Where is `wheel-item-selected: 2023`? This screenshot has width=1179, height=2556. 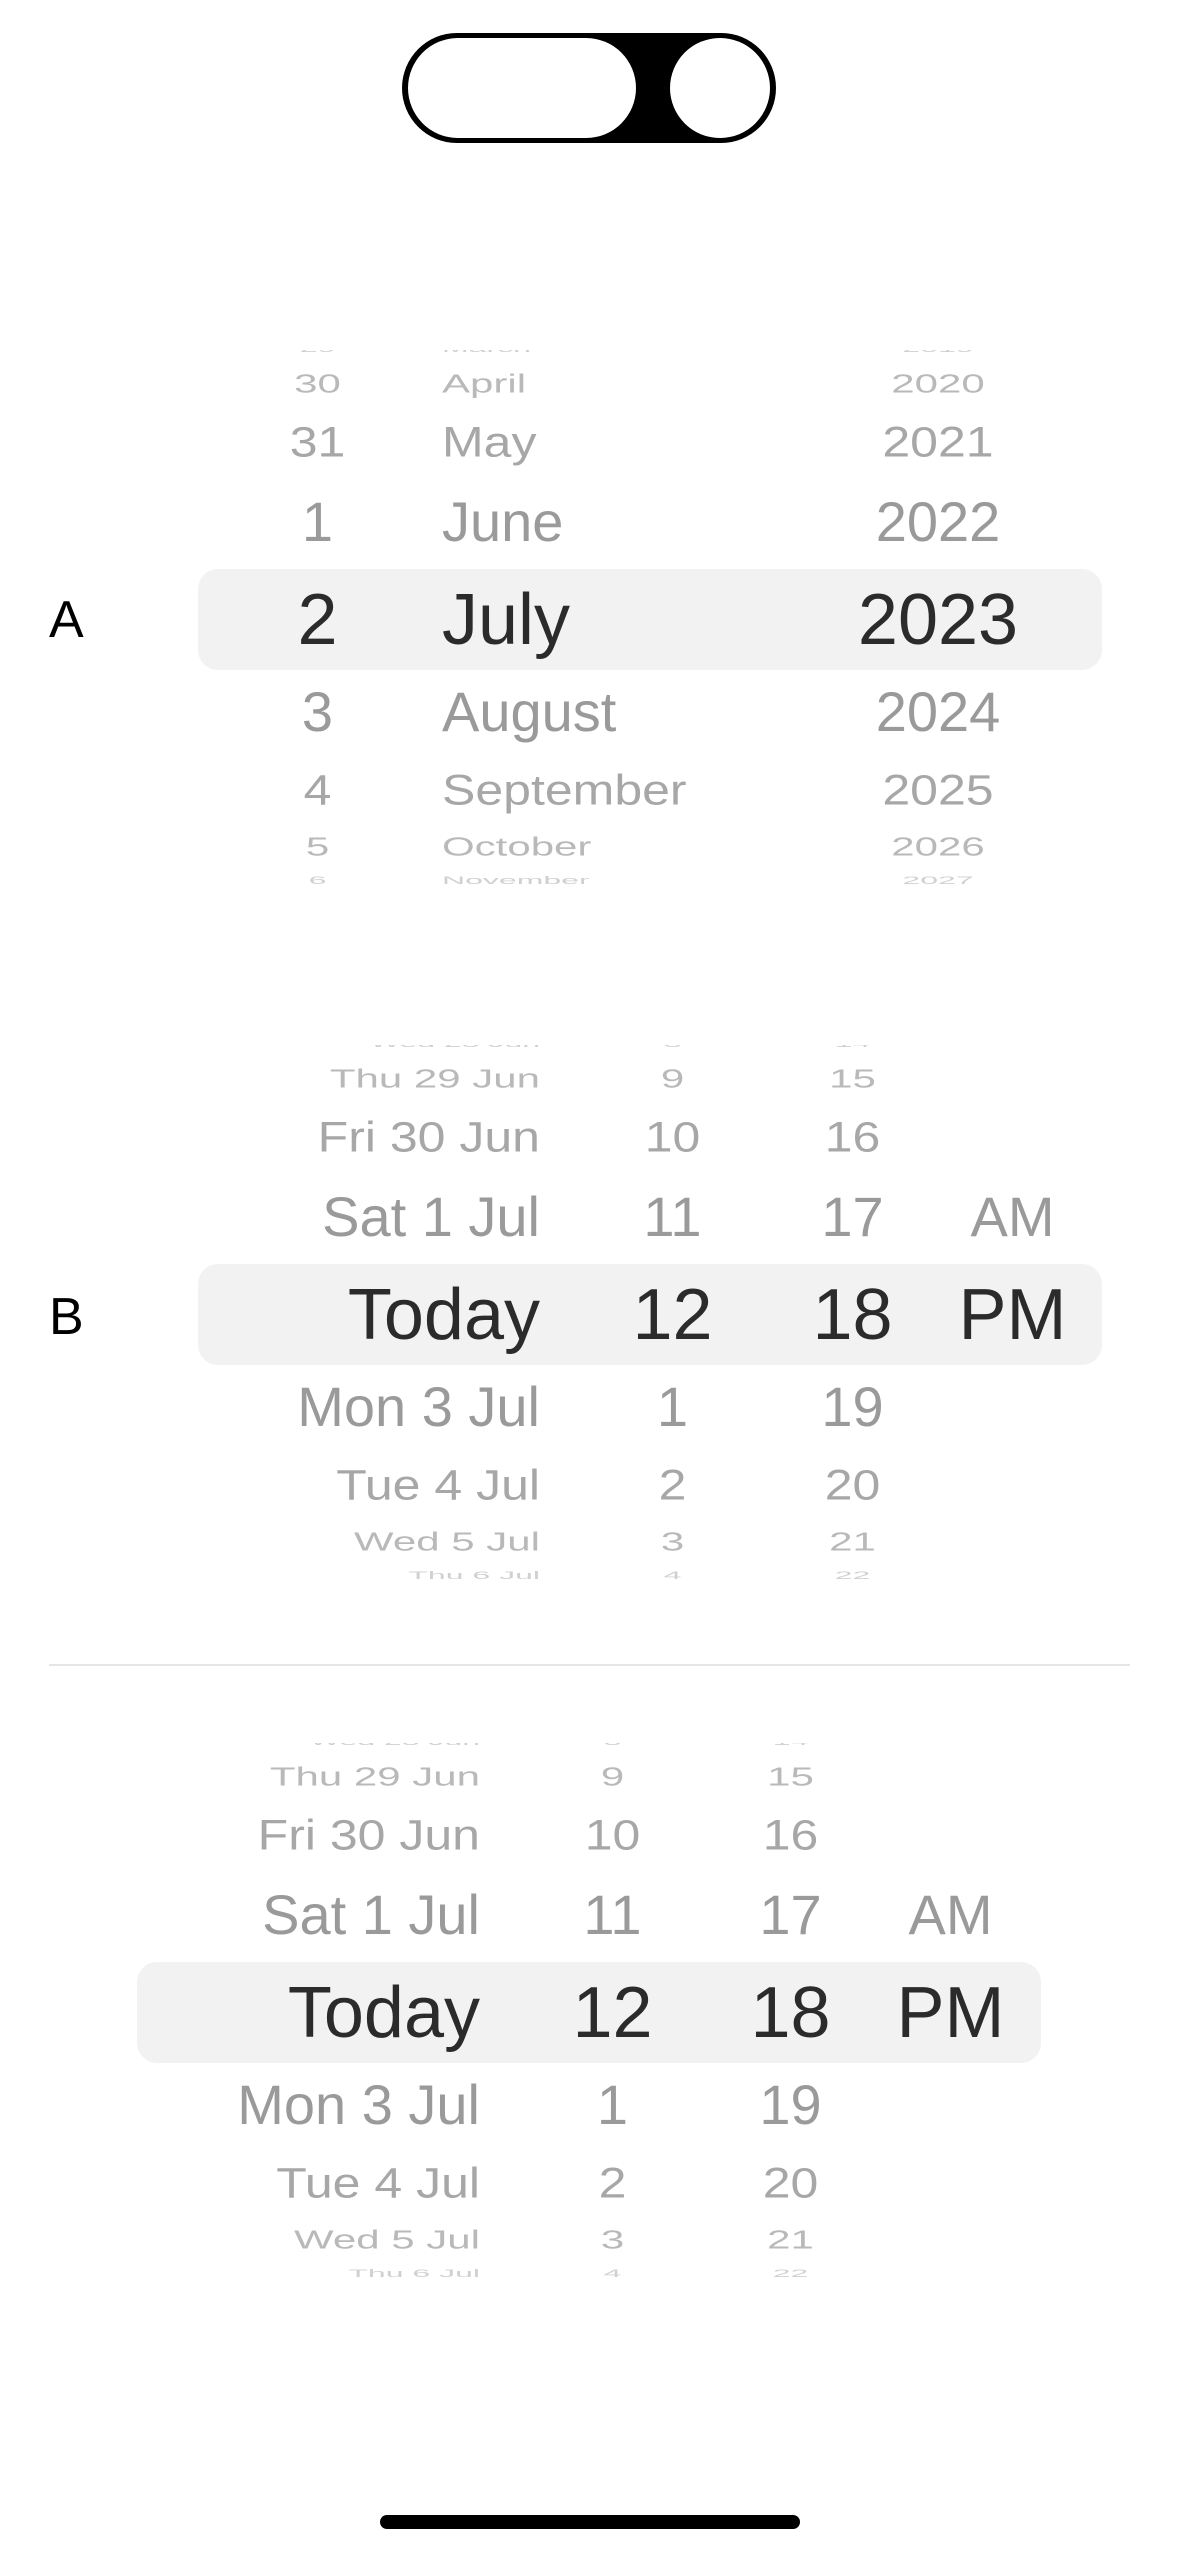
wheel-item-selected: 2023 is located at coordinates (938, 620).